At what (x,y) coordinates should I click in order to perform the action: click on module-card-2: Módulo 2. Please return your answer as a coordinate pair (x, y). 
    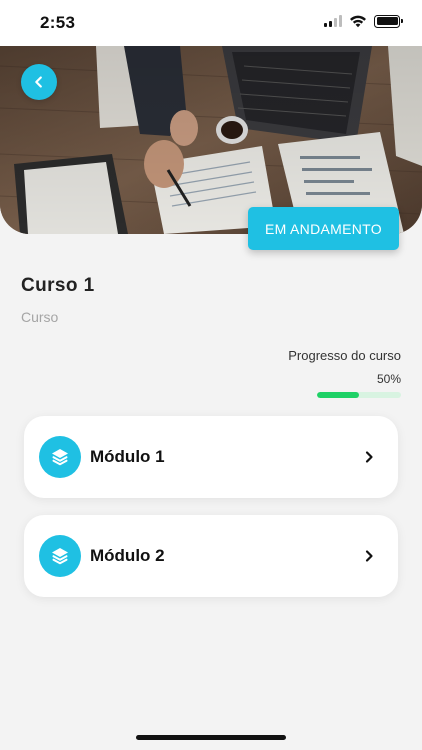
    Looking at the image, I should click on (211, 556).